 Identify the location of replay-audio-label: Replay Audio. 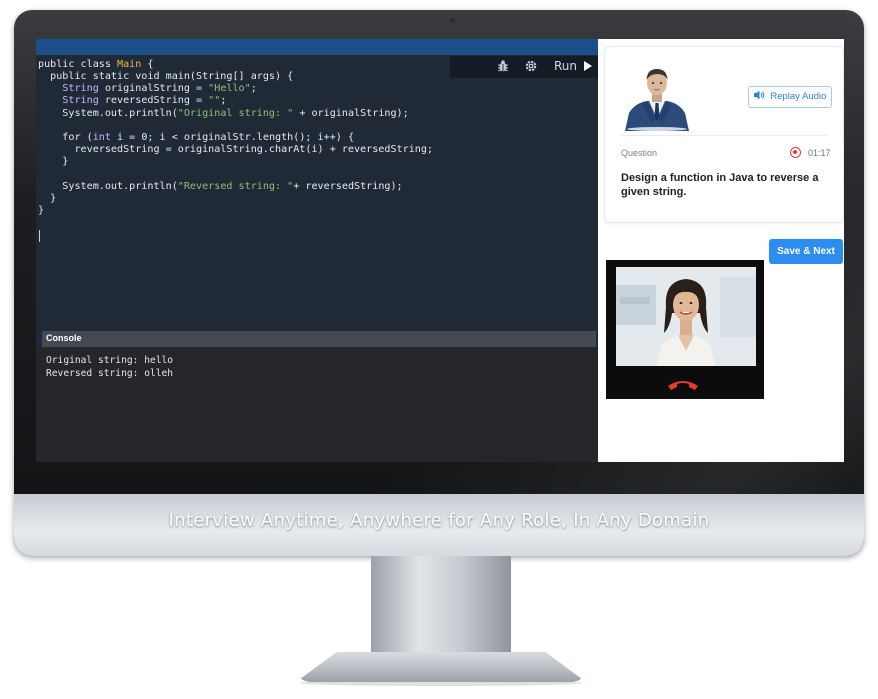
(798, 96).